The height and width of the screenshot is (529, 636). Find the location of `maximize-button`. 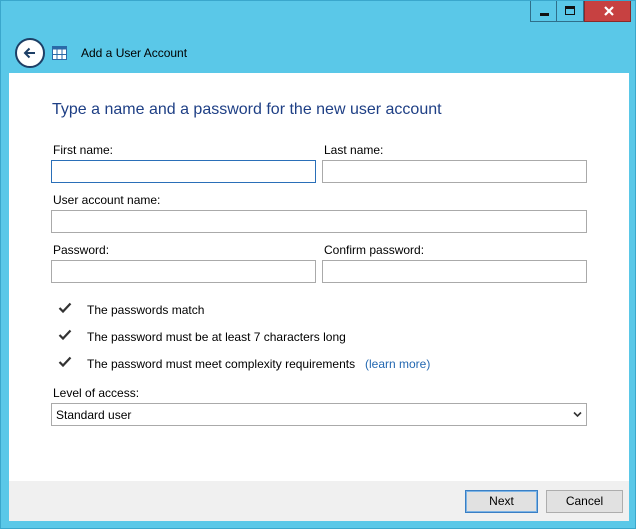

maximize-button is located at coordinates (570, 11).